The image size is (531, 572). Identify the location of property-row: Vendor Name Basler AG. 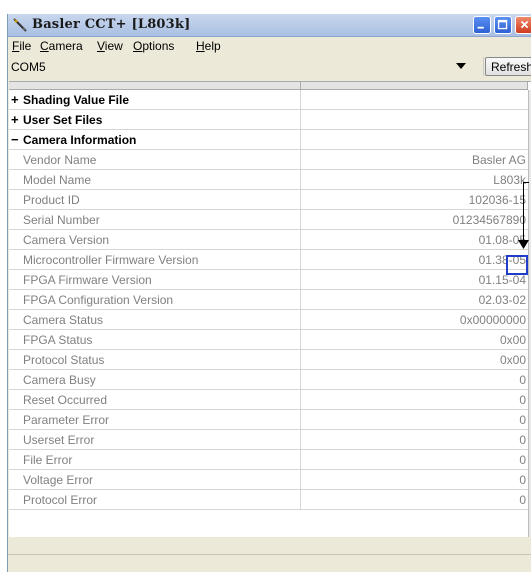
(270, 160).